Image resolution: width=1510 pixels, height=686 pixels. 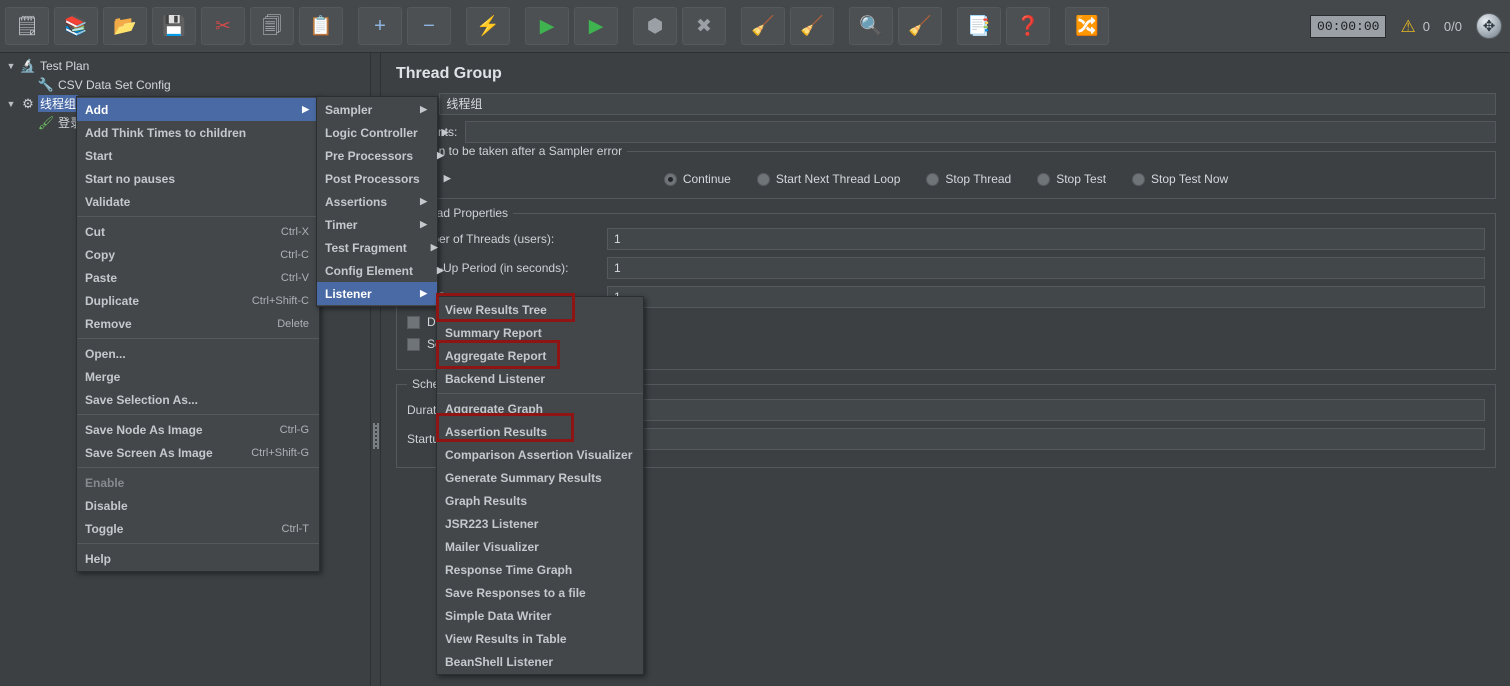 What do you see at coordinates (321, 26) in the screenshot?
I see `paste-button: 📋` at bounding box center [321, 26].